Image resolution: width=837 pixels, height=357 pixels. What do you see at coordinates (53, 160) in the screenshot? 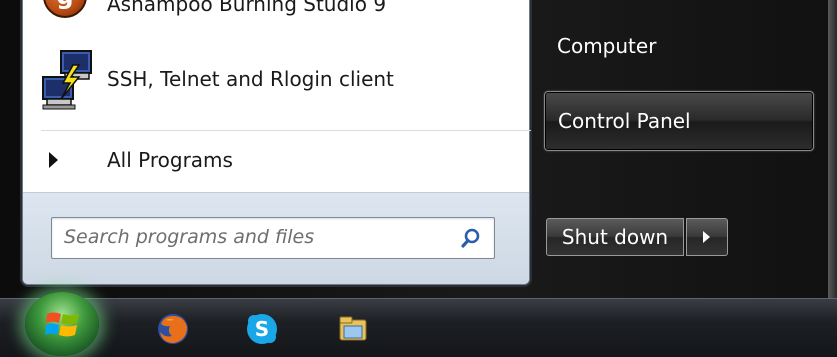
I see `expand-arrow-icon` at bounding box center [53, 160].